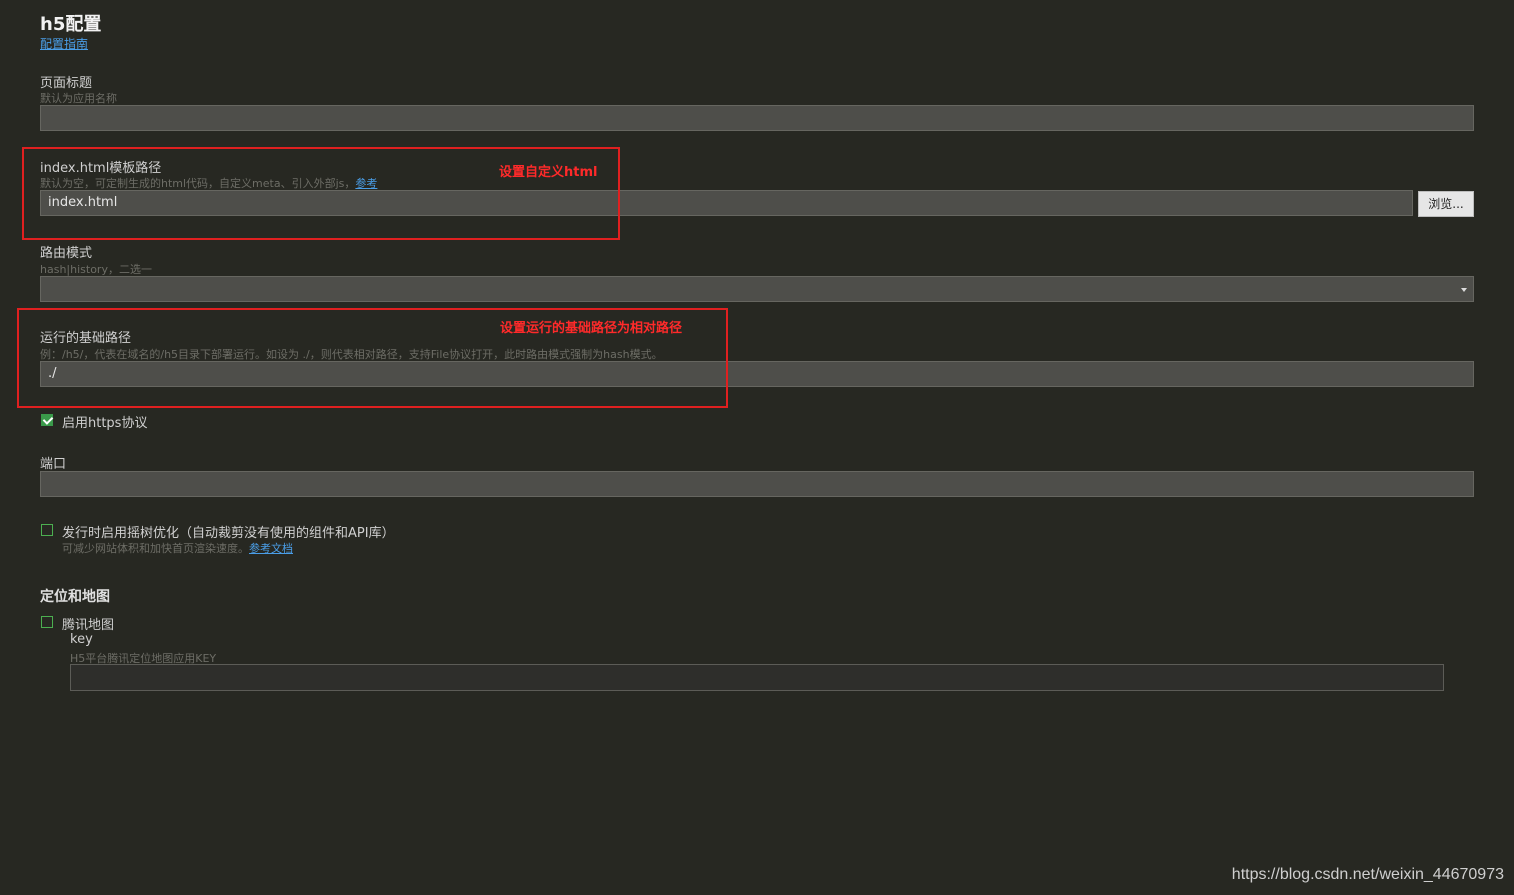 The height and width of the screenshot is (895, 1514). Describe the element at coordinates (96, 269) in the screenshot. I see `router-mode-hint: hash|history，二选一` at that location.